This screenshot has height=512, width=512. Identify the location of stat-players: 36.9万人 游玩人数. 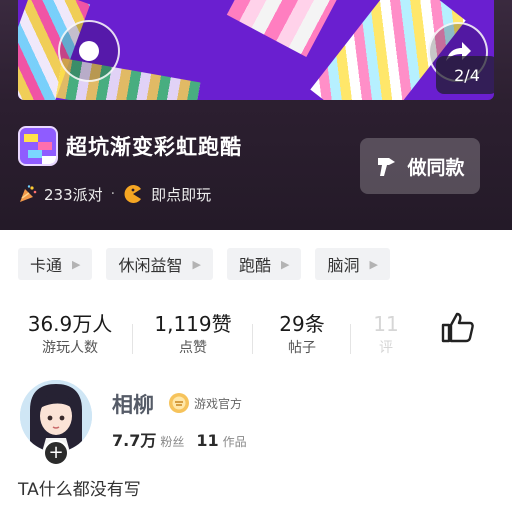
(70, 336).